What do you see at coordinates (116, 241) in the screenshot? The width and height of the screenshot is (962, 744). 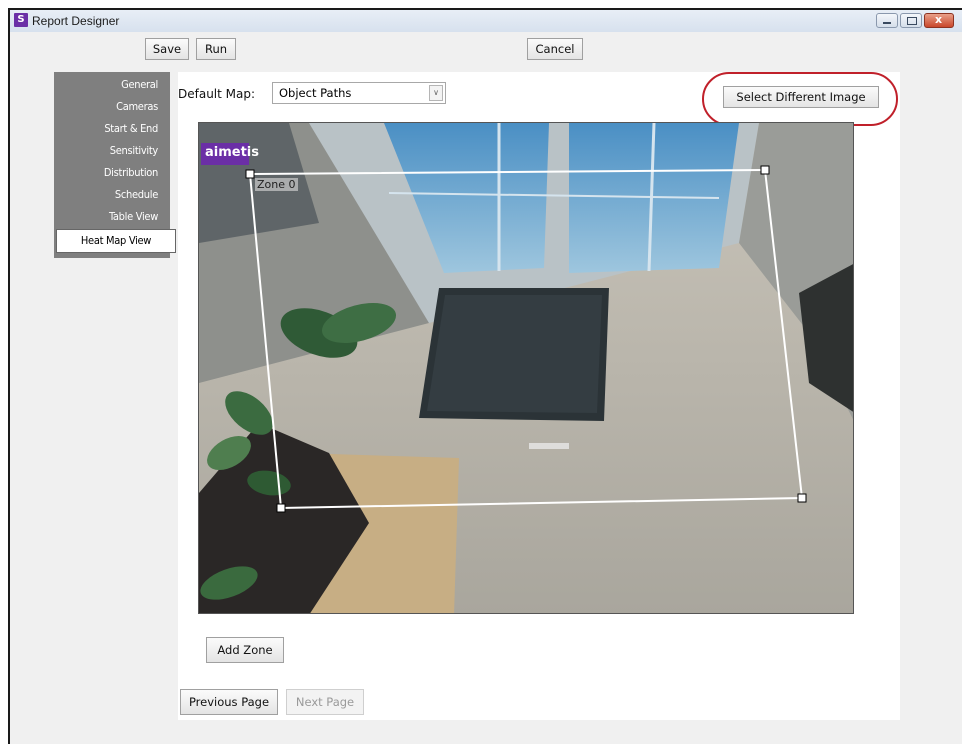 I see `nav-item-heat-map-view: Heat Map View` at bounding box center [116, 241].